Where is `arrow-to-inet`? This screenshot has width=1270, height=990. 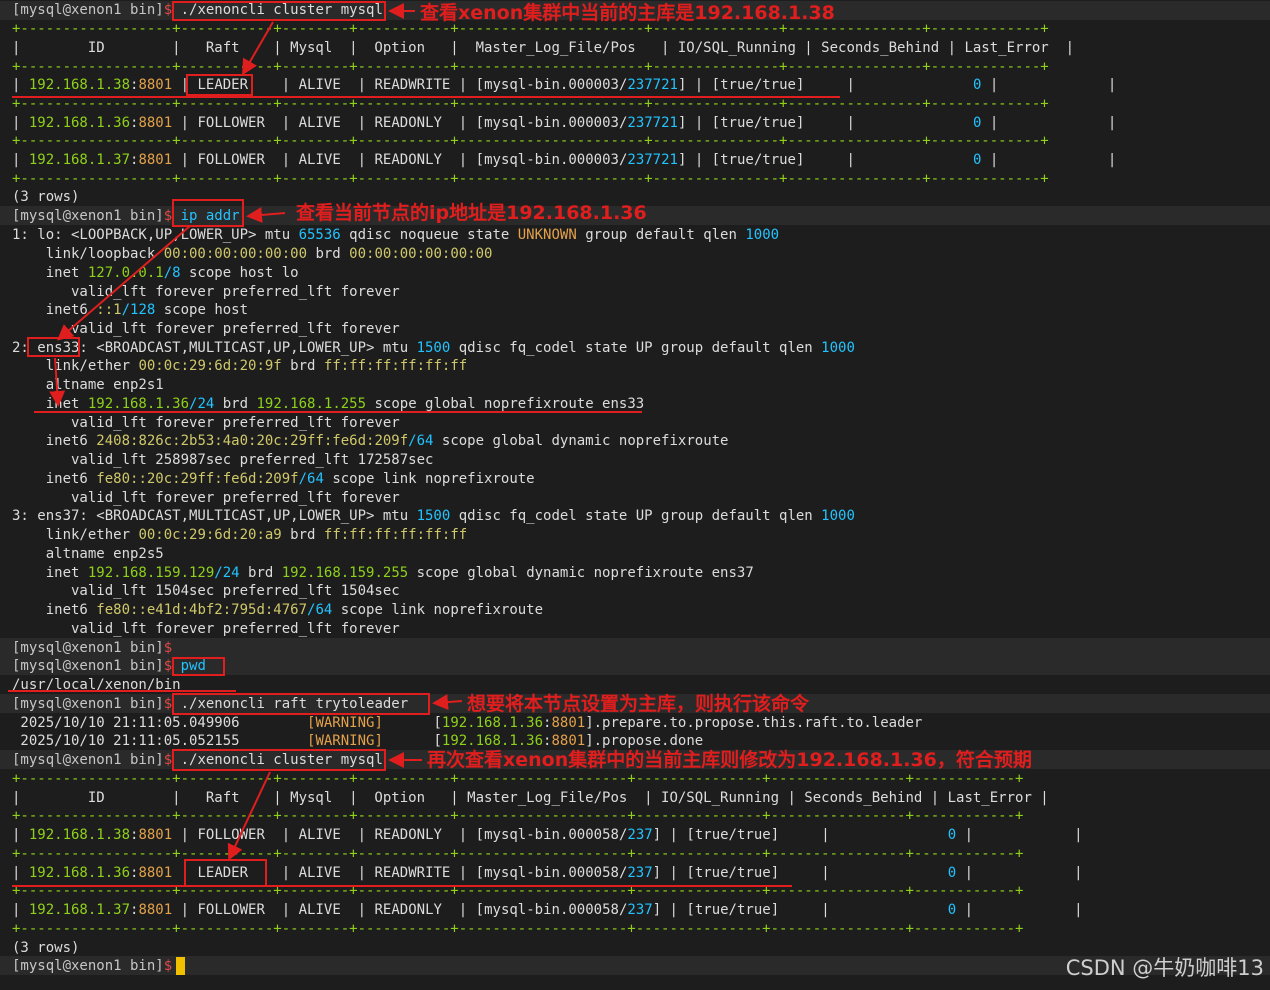
arrow-to-inet is located at coordinates (57, 382).